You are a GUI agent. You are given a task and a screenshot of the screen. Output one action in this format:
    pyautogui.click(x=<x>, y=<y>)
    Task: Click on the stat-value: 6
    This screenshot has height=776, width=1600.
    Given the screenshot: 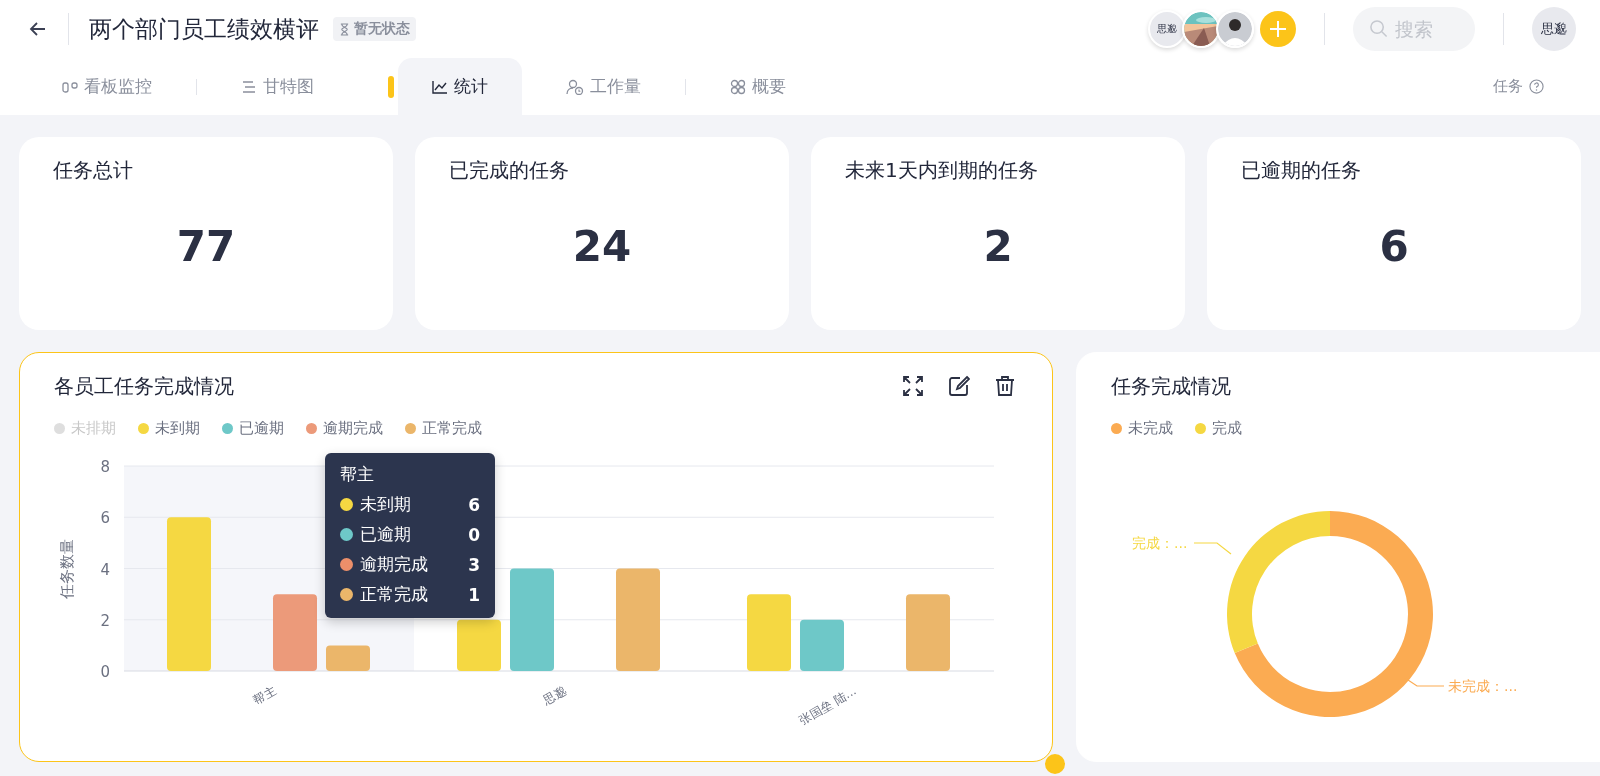 What is the action you would take?
    pyautogui.click(x=1394, y=246)
    